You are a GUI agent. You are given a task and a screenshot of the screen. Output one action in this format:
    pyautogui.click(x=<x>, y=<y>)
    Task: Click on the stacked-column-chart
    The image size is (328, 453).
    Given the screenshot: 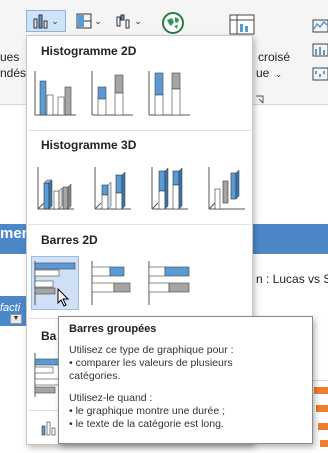 What is the action you would take?
    pyautogui.click(x=112, y=93)
    